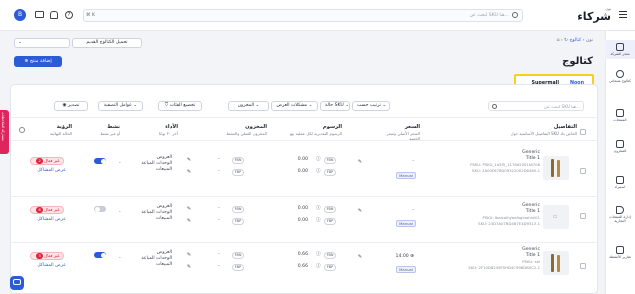 The width and height of the screenshot is (635, 294). I want to click on user-avatar: B, so click(20, 15).